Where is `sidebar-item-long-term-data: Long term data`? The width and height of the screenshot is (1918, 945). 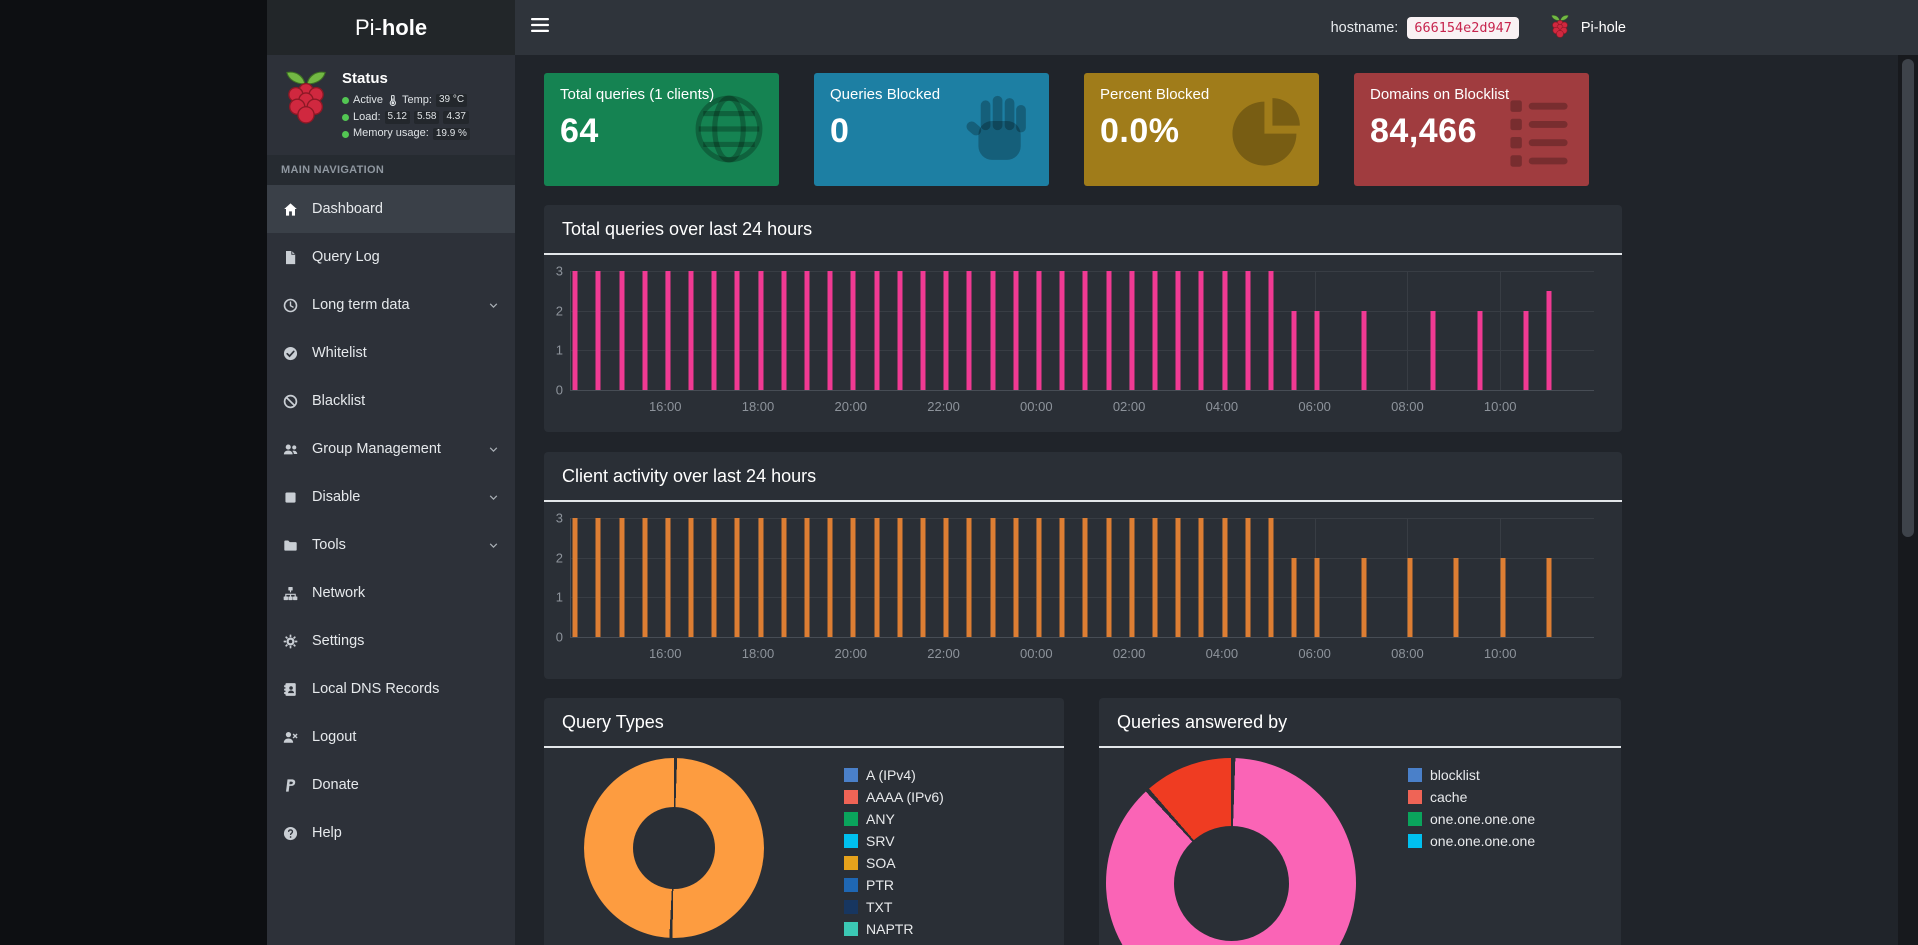
sidebar-item-long-term-data: Long term data is located at coordinates (391, 305).